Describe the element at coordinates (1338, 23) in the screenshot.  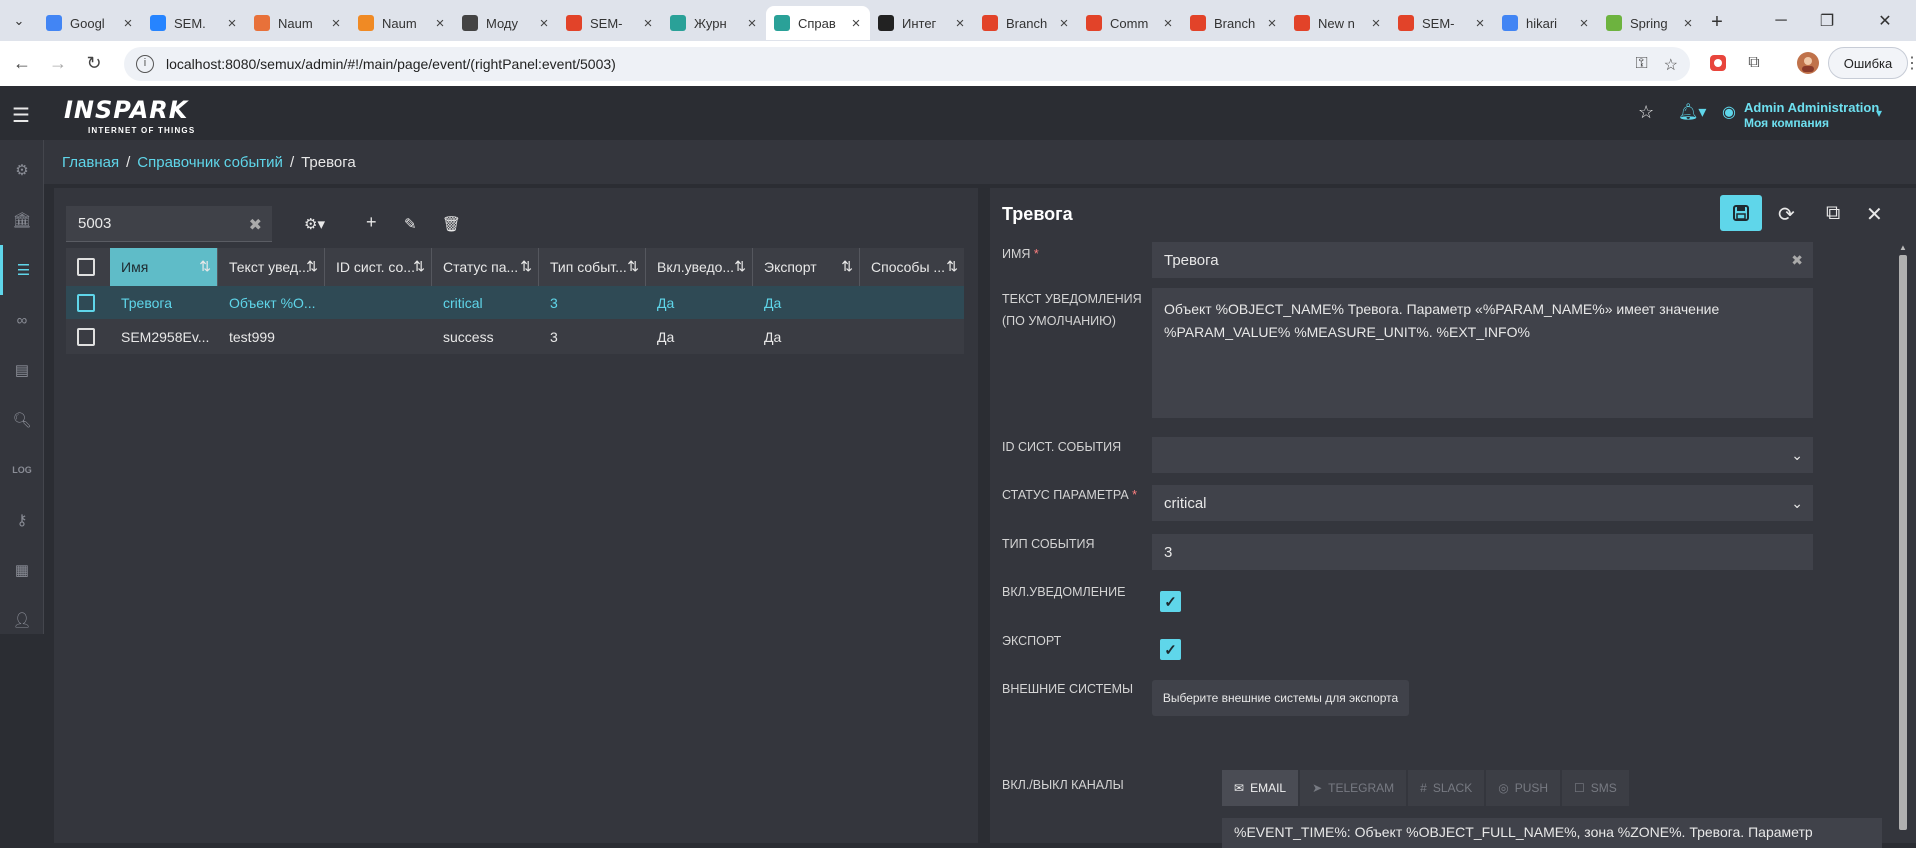
I see `browser-tab: New n ×` at that location.